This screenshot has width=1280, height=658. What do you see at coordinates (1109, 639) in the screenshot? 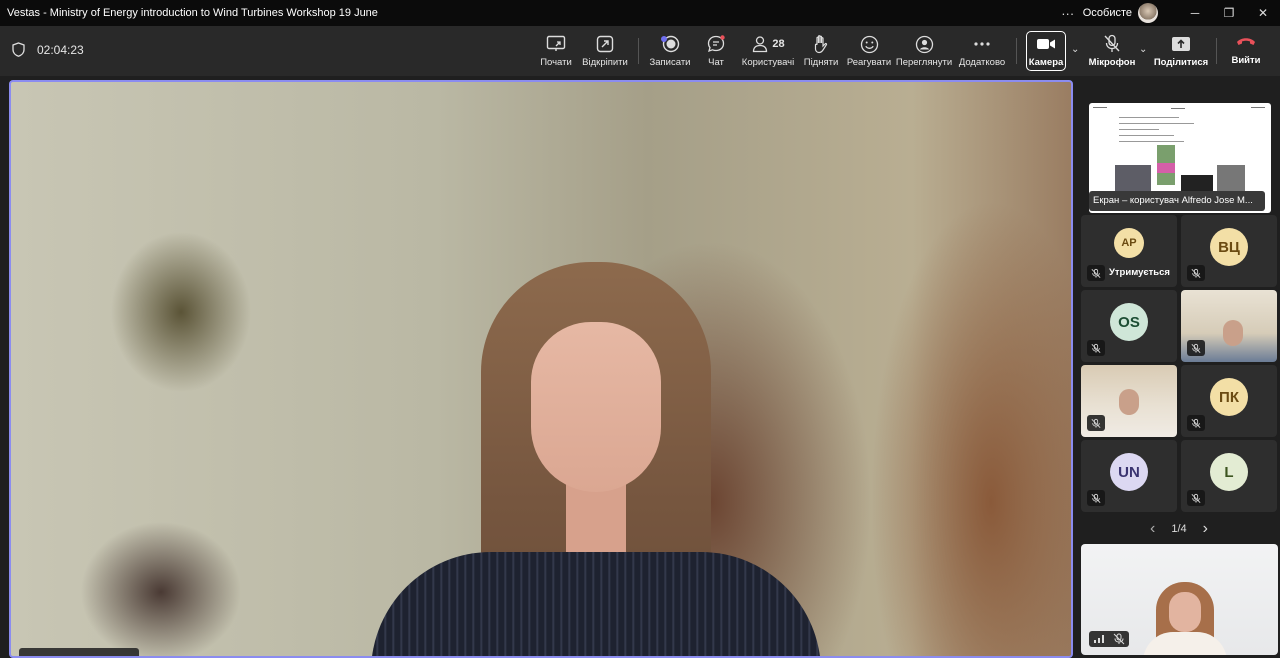
I see `self-status` at bounding box center [1109, 639].